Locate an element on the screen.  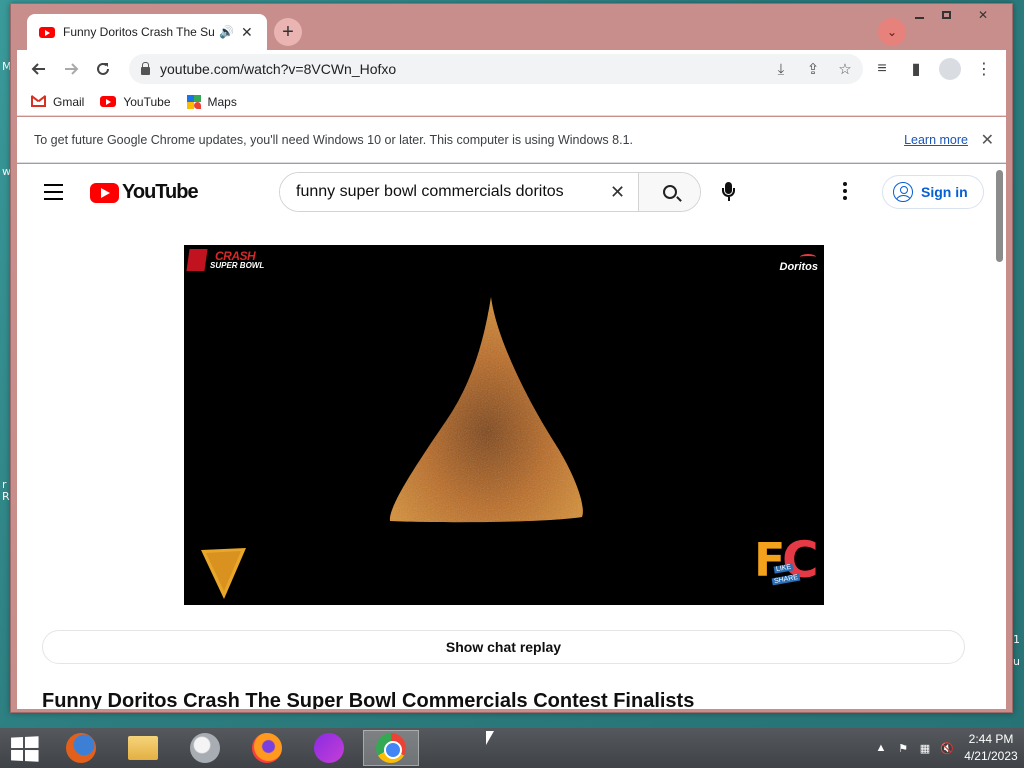
scrollbar-thumb is located at coordinates (999, 216).